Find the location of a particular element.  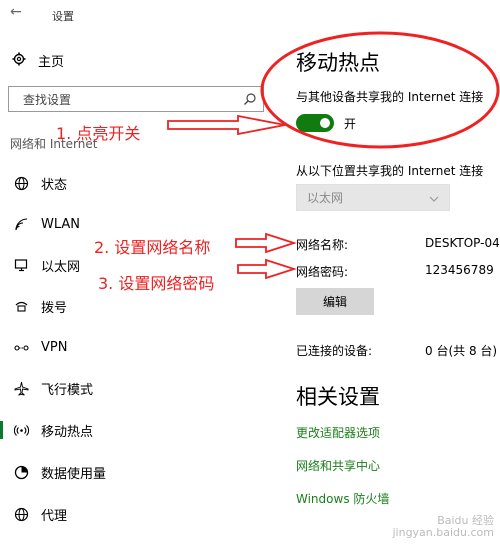

annotation-step-2: 2. 设置网络名称 is located at coordinates (152, 247).